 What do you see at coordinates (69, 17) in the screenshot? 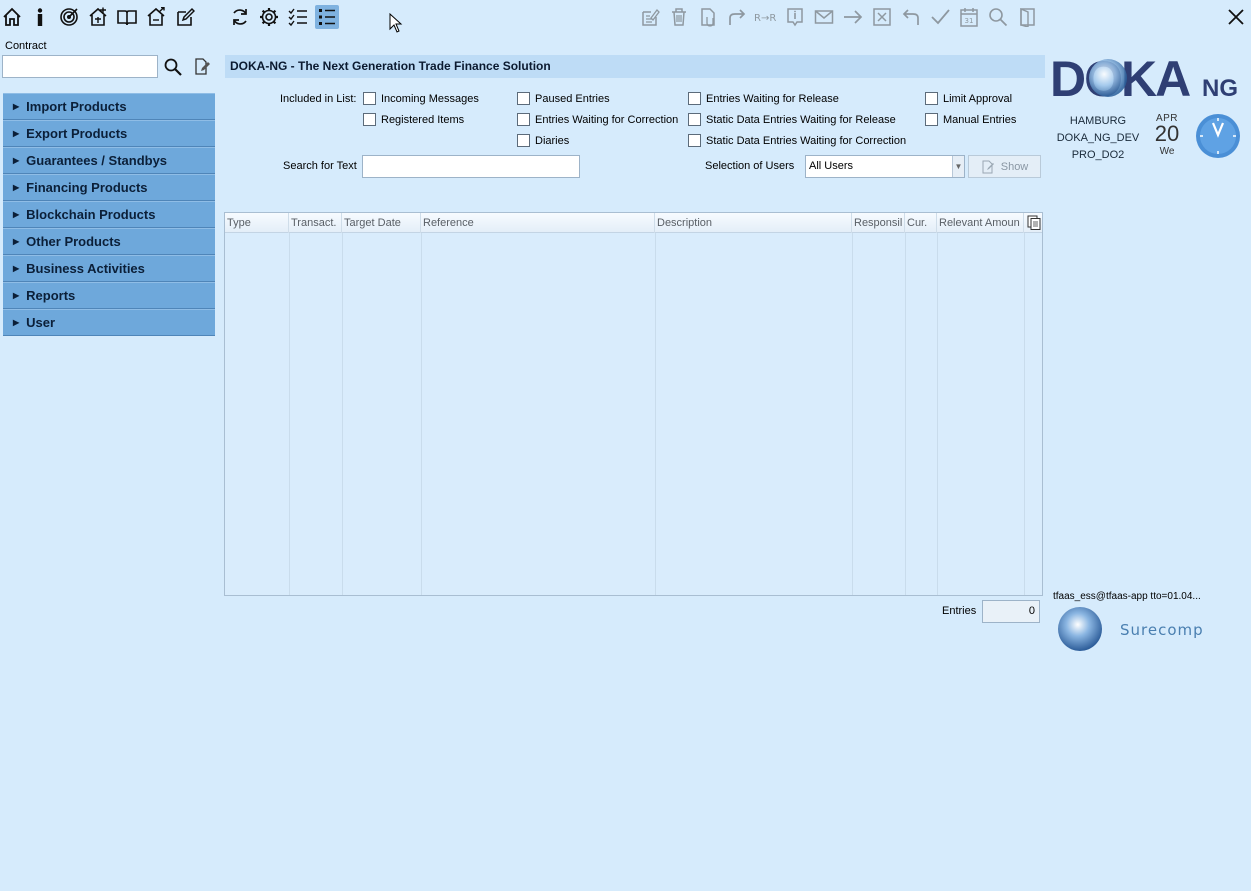
I see `target-icon` at bounding box center [69, 17].